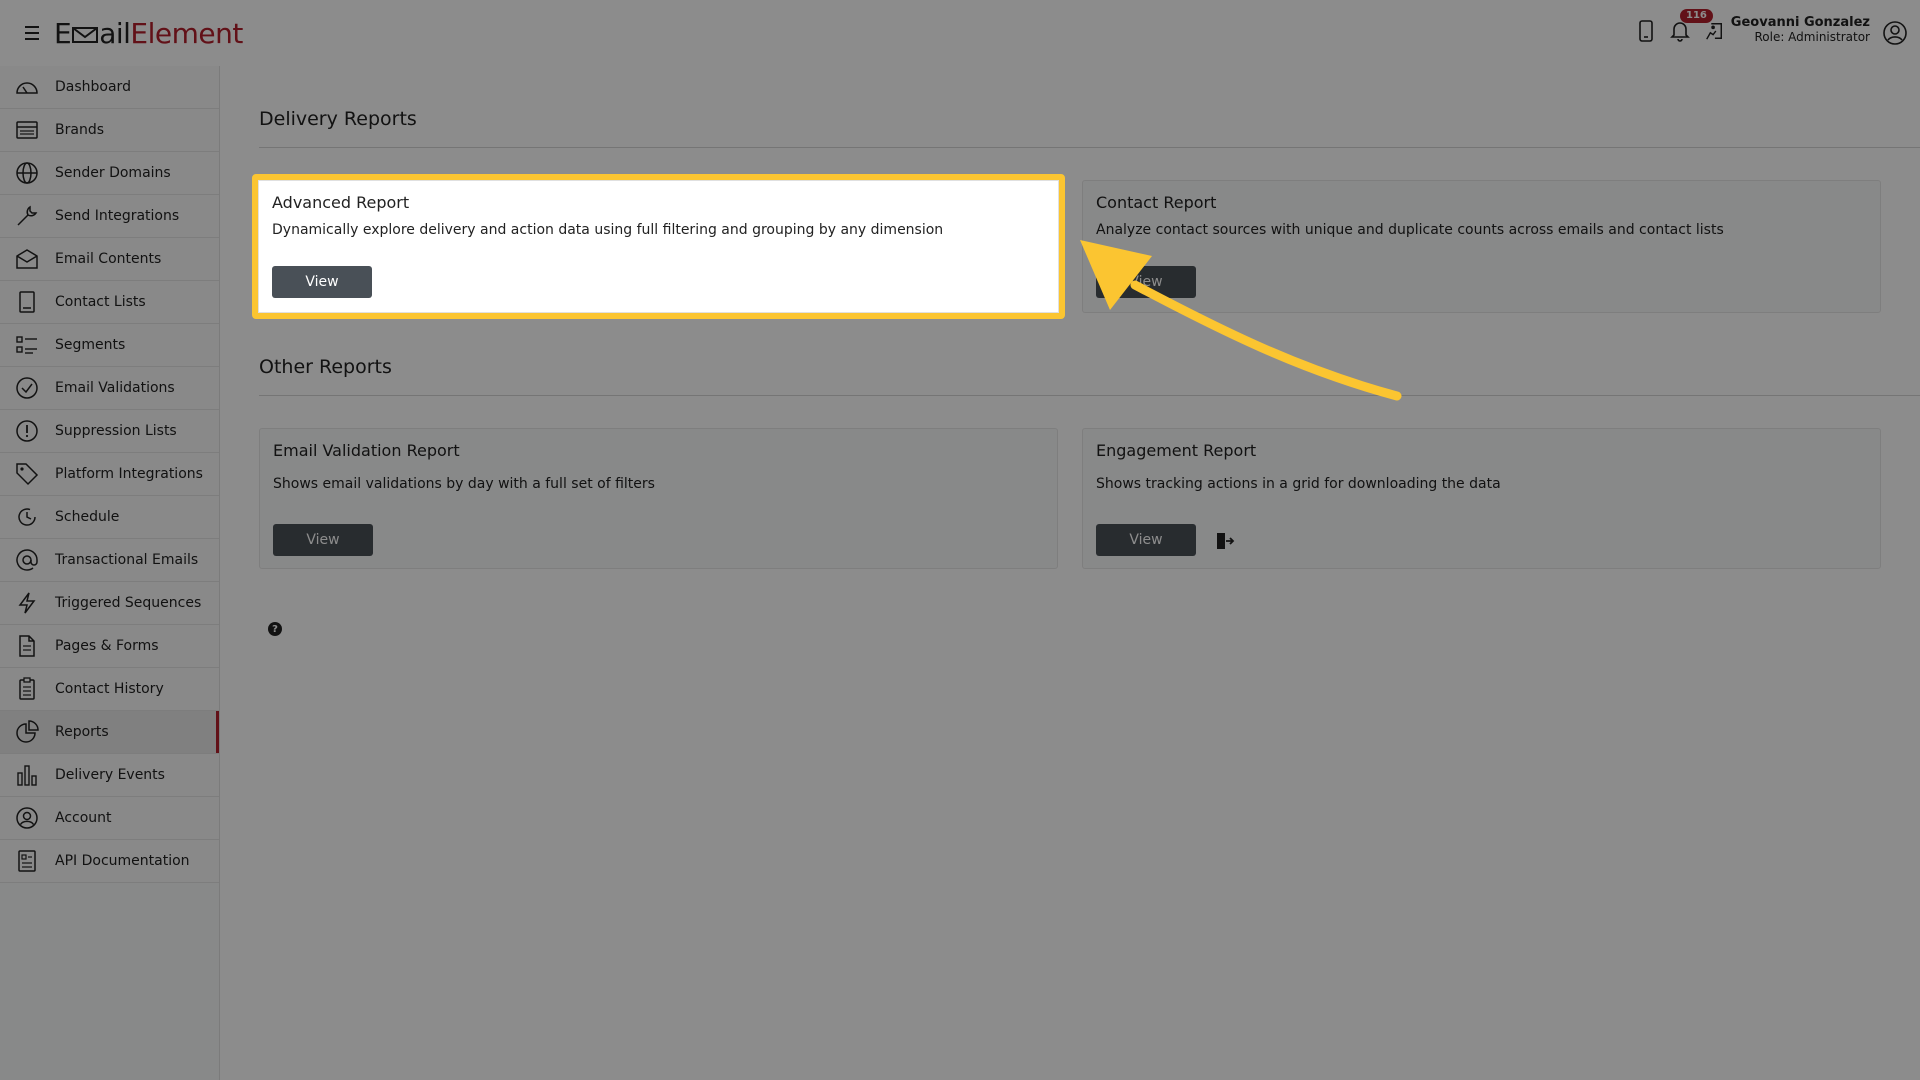 This screenshot has width=1920, height=1080. What do you see at coordinates (1146, 282) in the screenshot?
I see `contact-report-view-button: View` at bounding box center [1146, 282].